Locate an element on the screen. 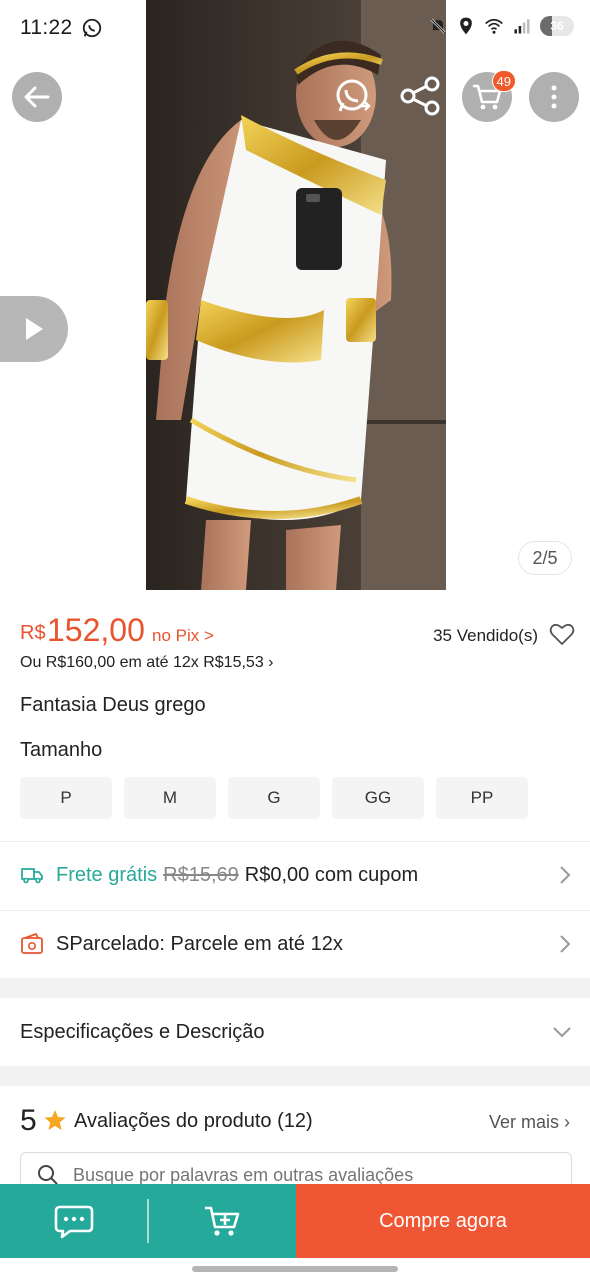 This screenshot has height=1280, width=590. image-counter: 2/5 is located at coordinates (545, 558).